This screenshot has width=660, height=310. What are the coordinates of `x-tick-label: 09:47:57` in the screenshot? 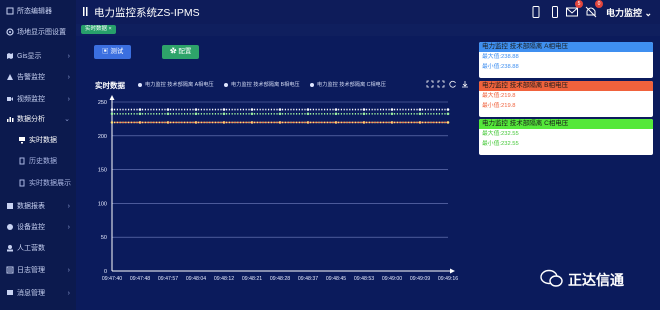 It's located at (168, 279).